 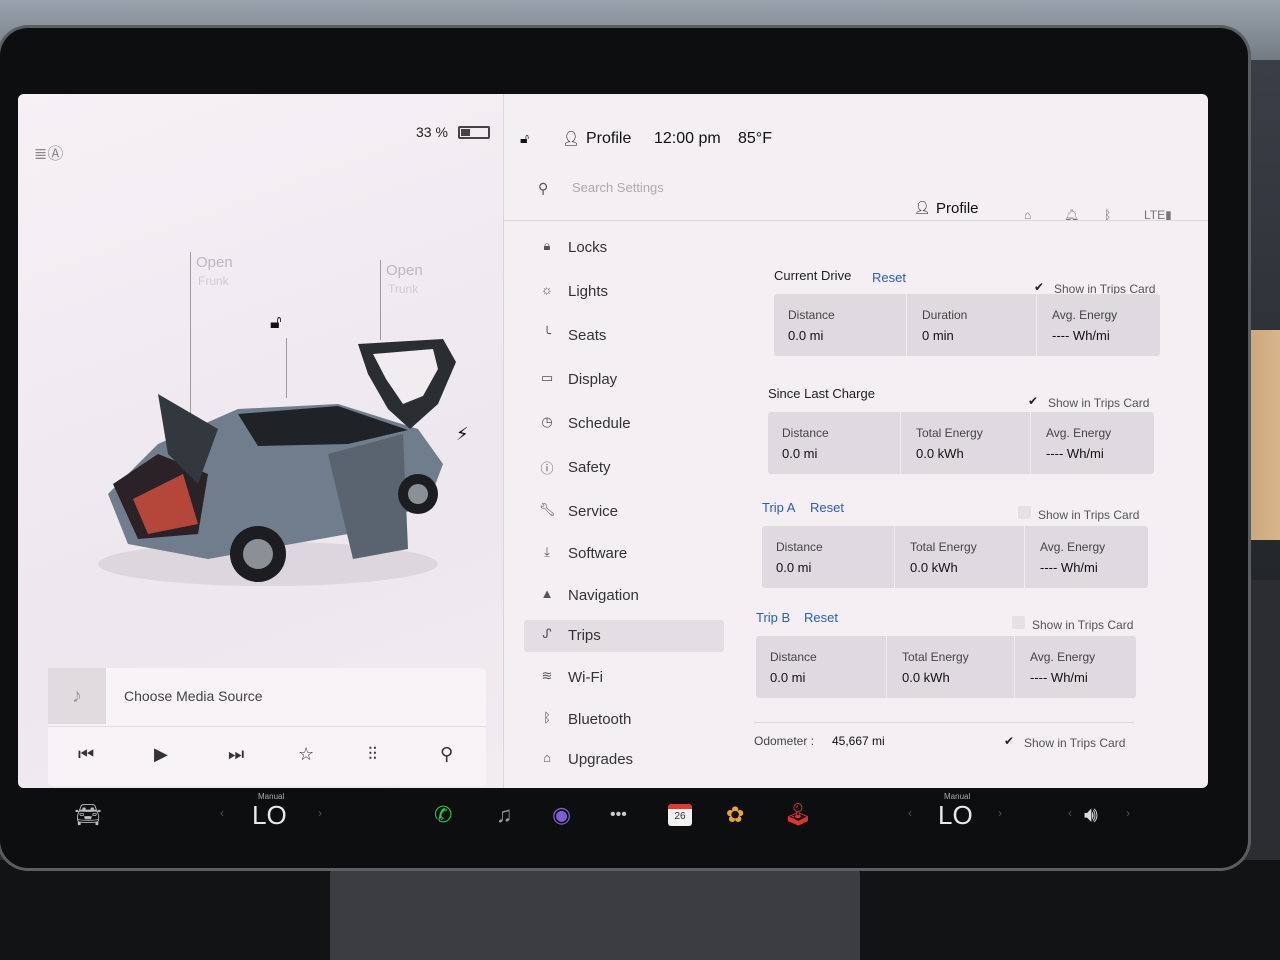 I want to click on right-temperature: LO, so click(x=955, y=815).